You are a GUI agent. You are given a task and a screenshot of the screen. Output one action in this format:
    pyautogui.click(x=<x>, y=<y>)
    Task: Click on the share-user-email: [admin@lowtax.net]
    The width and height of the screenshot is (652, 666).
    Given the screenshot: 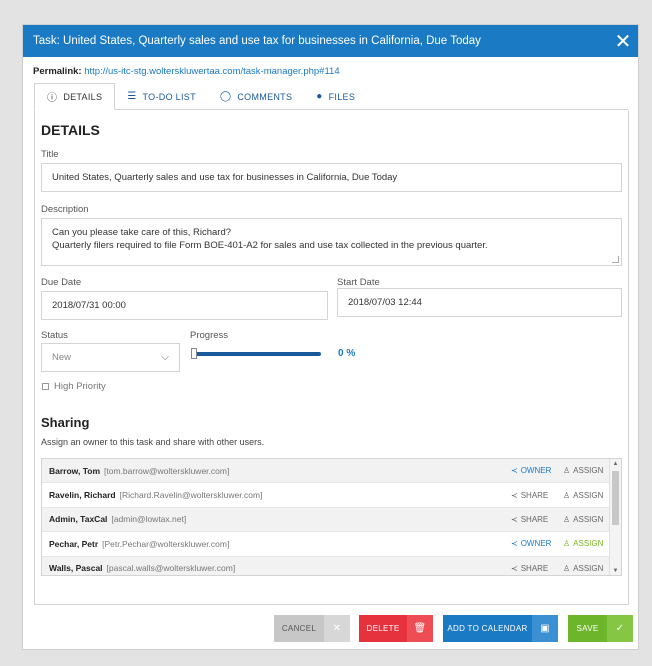 What is the action you would take?
    pyautogui.click(x=149, y=519)
    